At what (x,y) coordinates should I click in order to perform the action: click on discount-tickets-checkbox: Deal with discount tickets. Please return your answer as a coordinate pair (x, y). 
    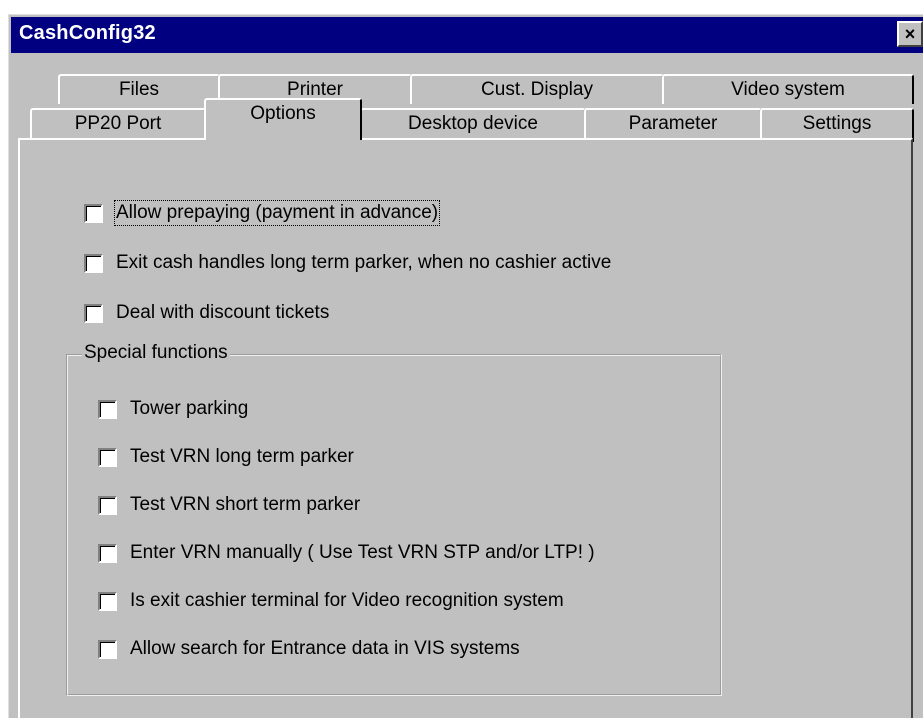
    Looking at the image, I should click on (206, 313).